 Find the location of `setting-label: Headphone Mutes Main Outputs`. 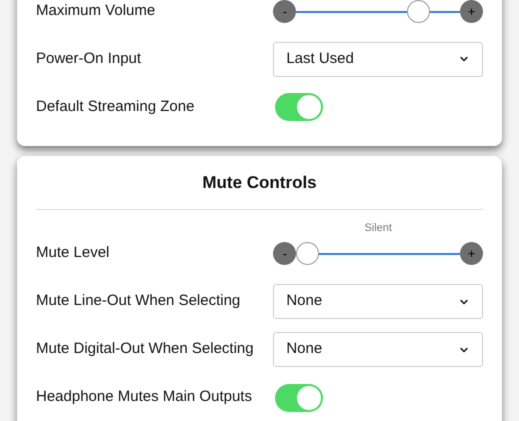

setting-label: Headphone Mutes Main Outputs is located at coordinates (144, 397).